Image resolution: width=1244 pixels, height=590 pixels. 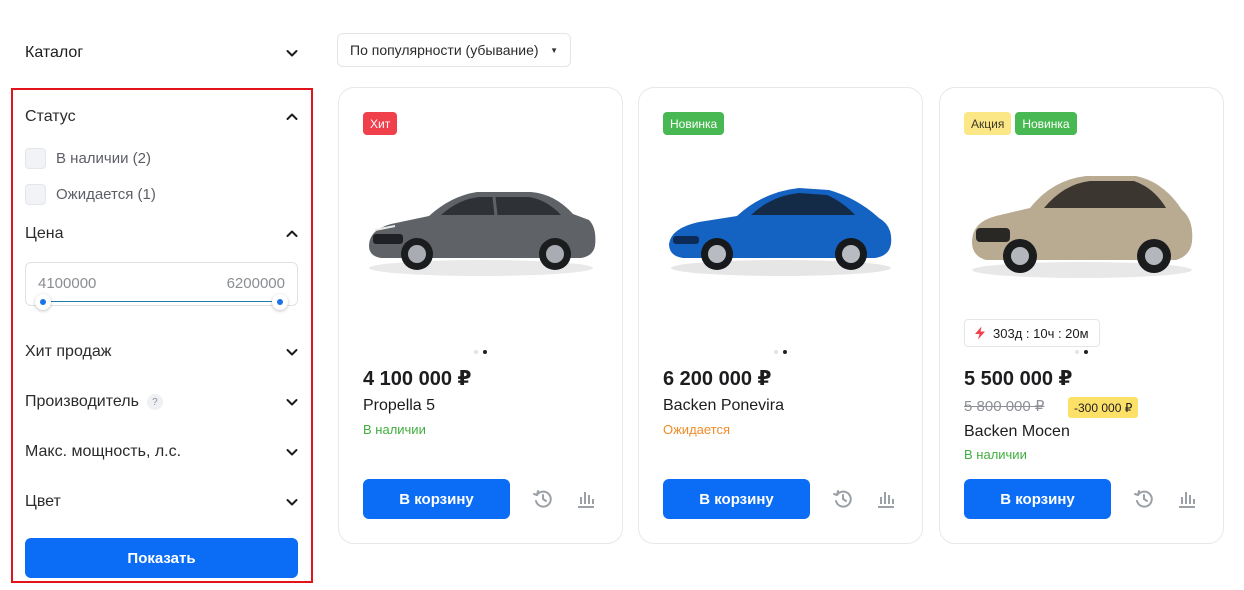 I want to click on caret-down-icon: ▼, so click(x=554, y=50).